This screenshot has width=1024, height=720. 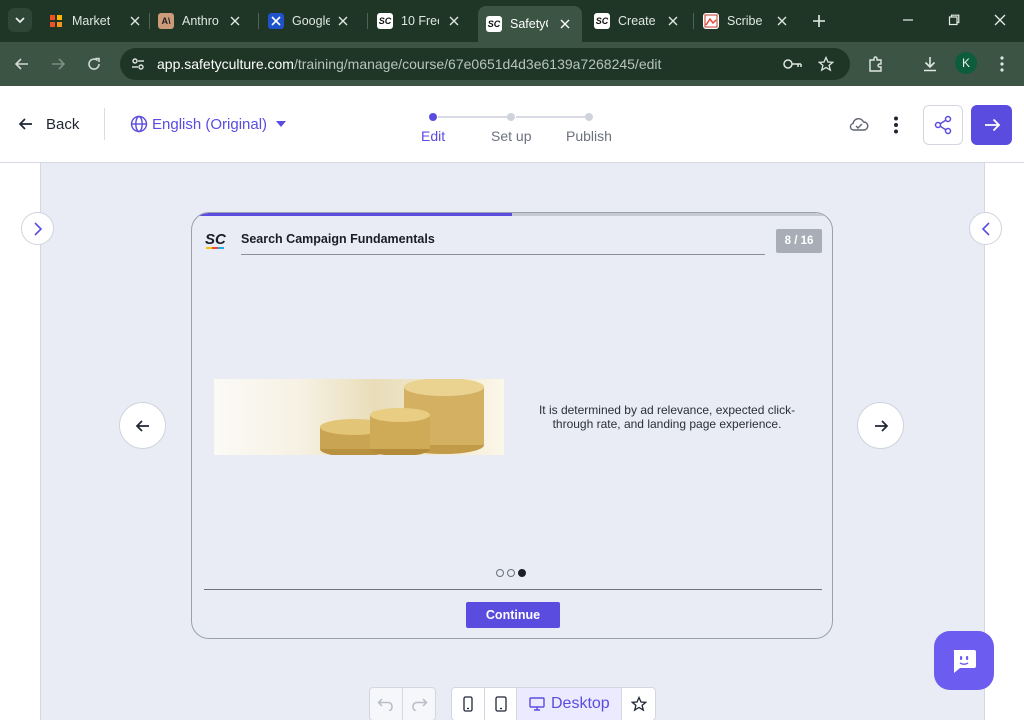 I want to click on save-status-cloud-icon, so click(x=859, y=125).